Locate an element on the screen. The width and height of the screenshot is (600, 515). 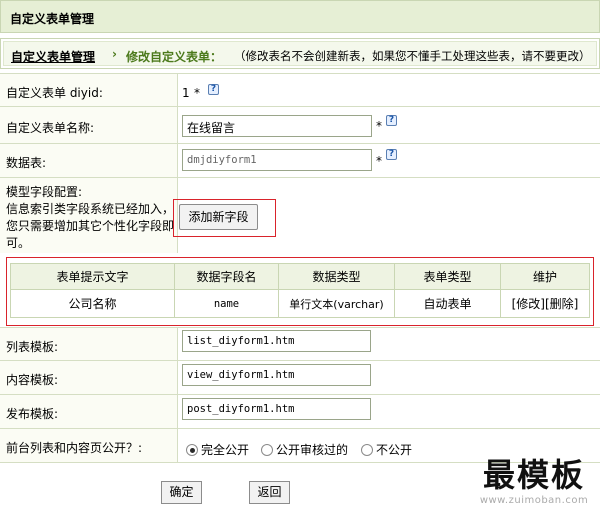
diyid-value-cell: 1 * ? is located at coordinates (389, 90).